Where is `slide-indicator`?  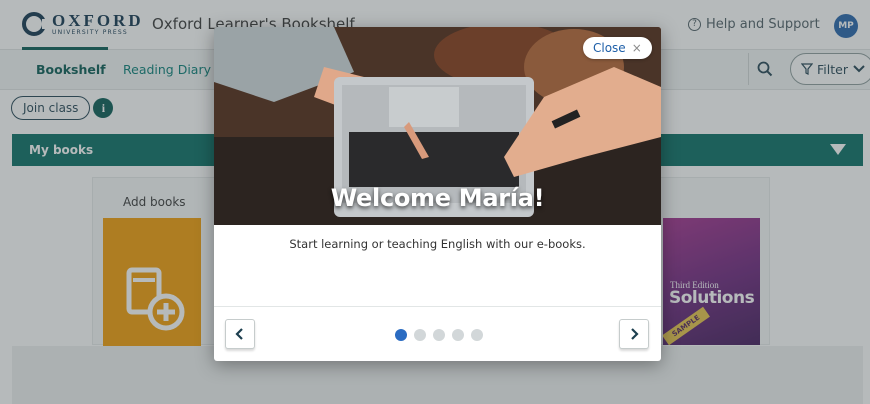
slide-indicator is located at coordinates (439, 335).